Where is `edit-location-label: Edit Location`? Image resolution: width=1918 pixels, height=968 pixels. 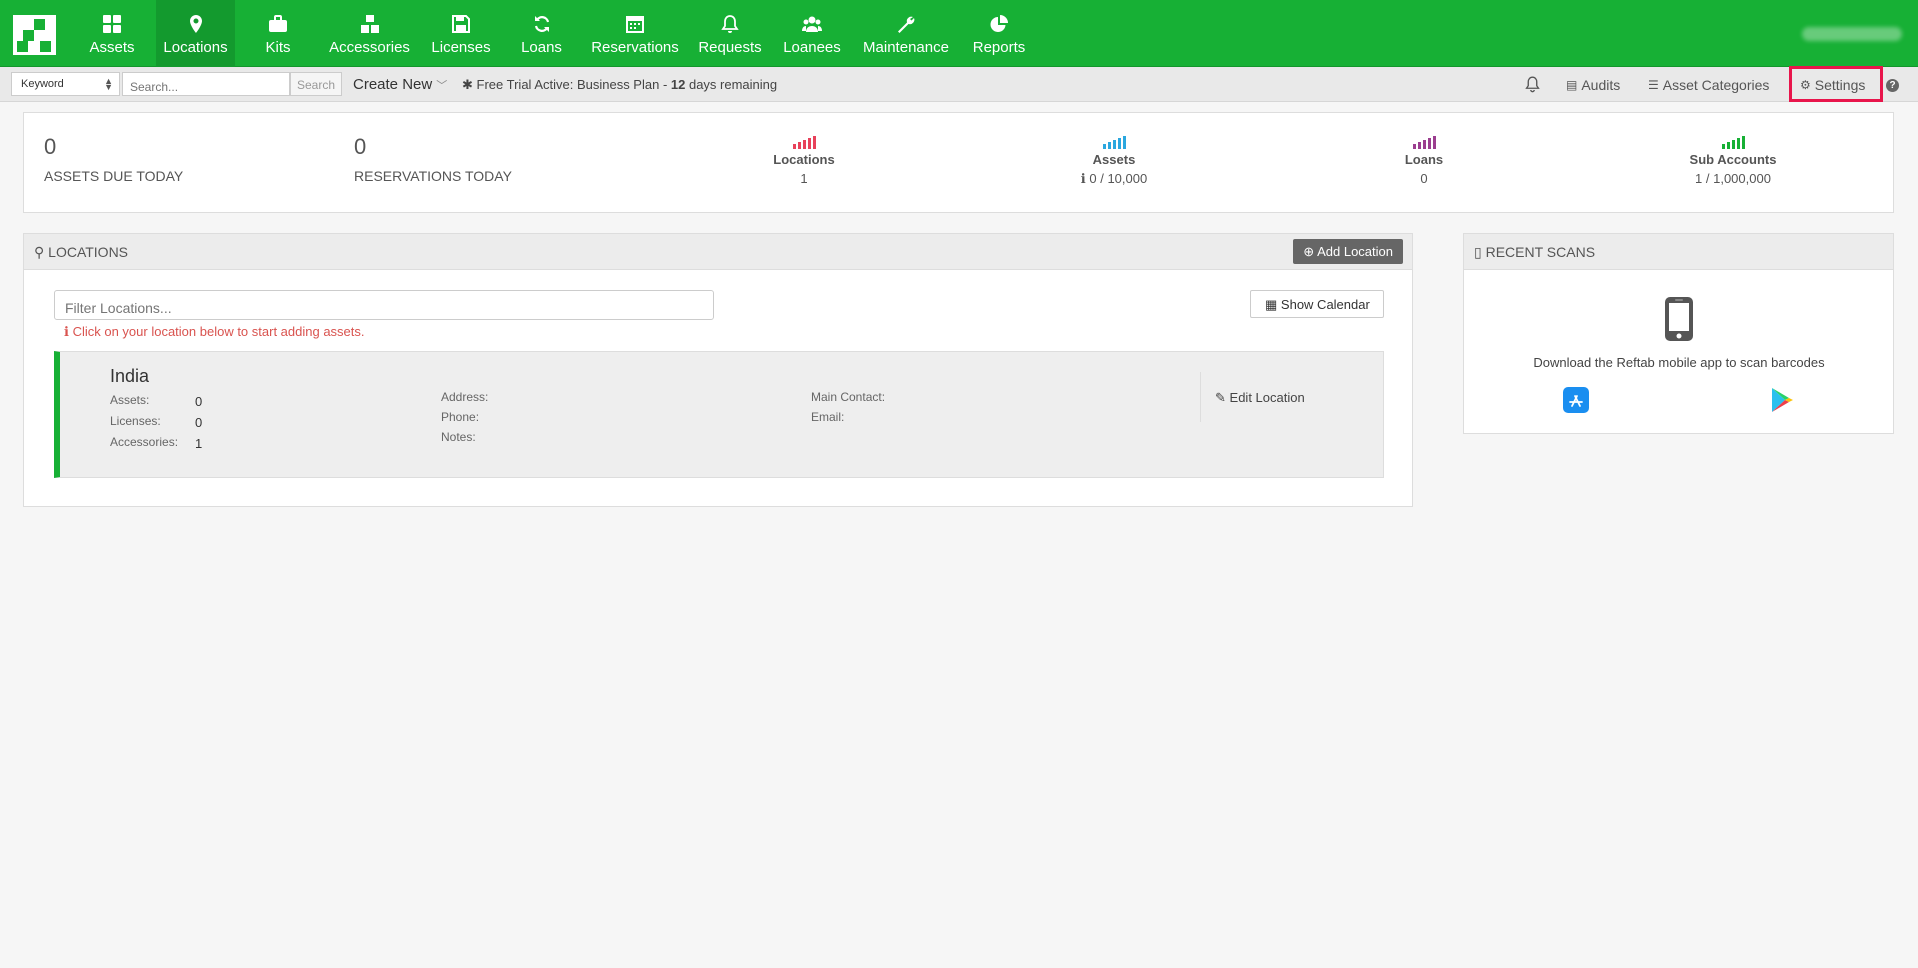 edit-location-label: Edit Location is located at coordinates (1267, 397).